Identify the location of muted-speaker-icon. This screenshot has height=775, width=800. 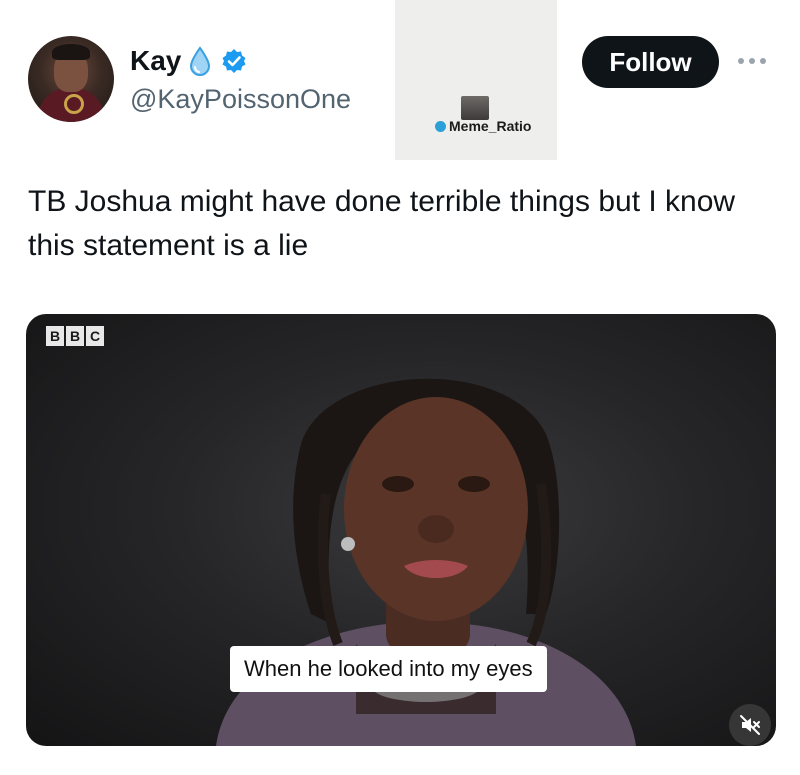
(750, 725).